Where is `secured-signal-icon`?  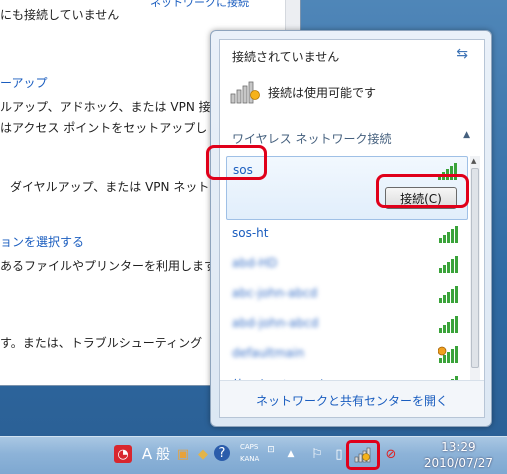 secured-signal-icon is located at coordinates (448, 354).